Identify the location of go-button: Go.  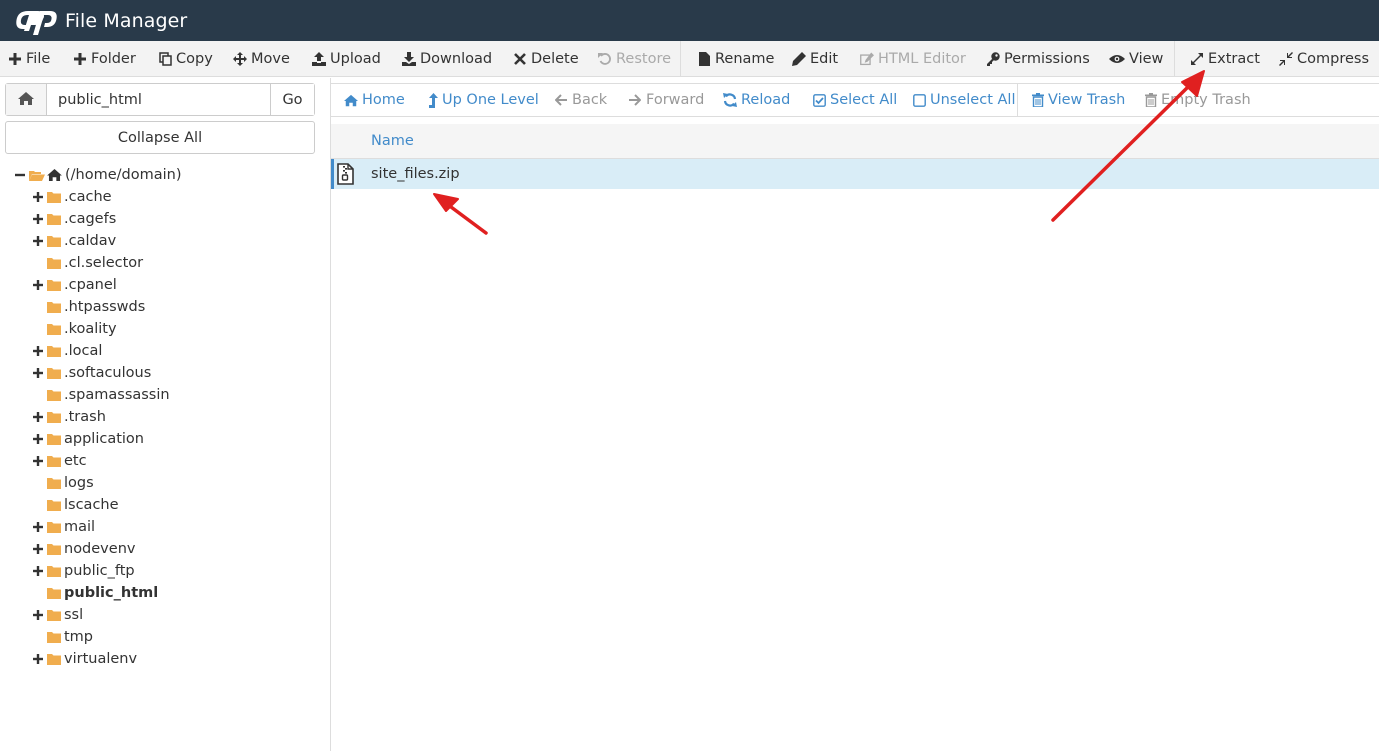
(292, 99).